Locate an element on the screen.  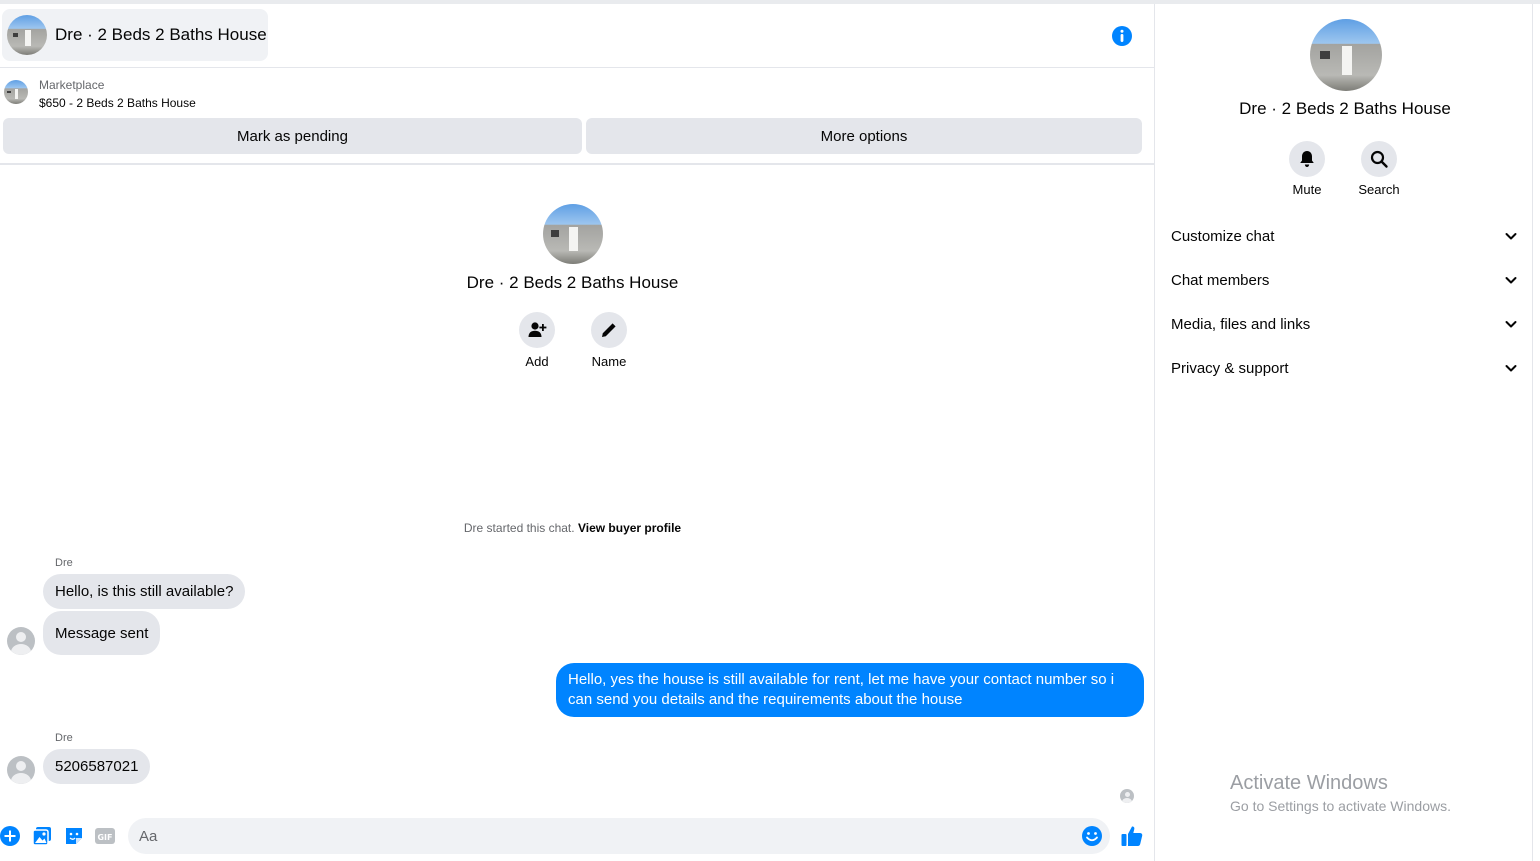
sidebar-house-avatar is located at coordinates (1346, 55).